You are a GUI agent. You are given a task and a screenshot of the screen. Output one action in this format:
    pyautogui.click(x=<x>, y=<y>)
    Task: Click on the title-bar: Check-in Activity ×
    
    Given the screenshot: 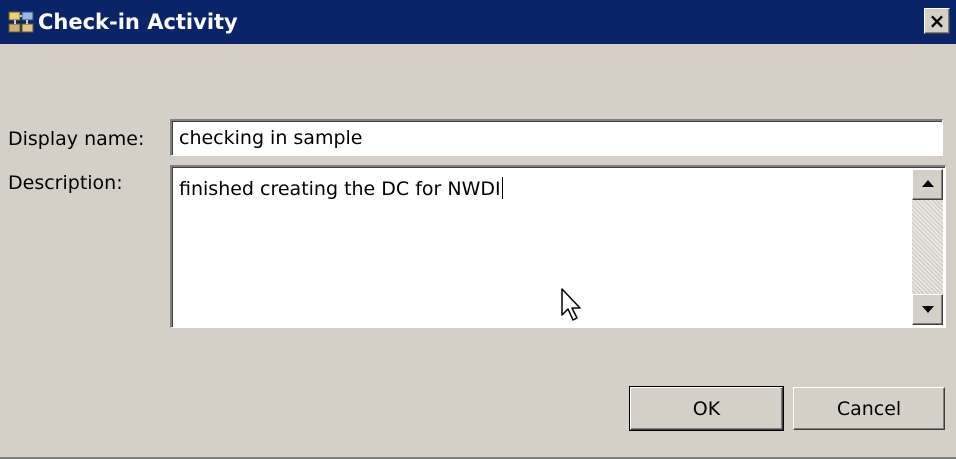 What is the action you would take?
    pyautogui.click(x=478, y=22)
    